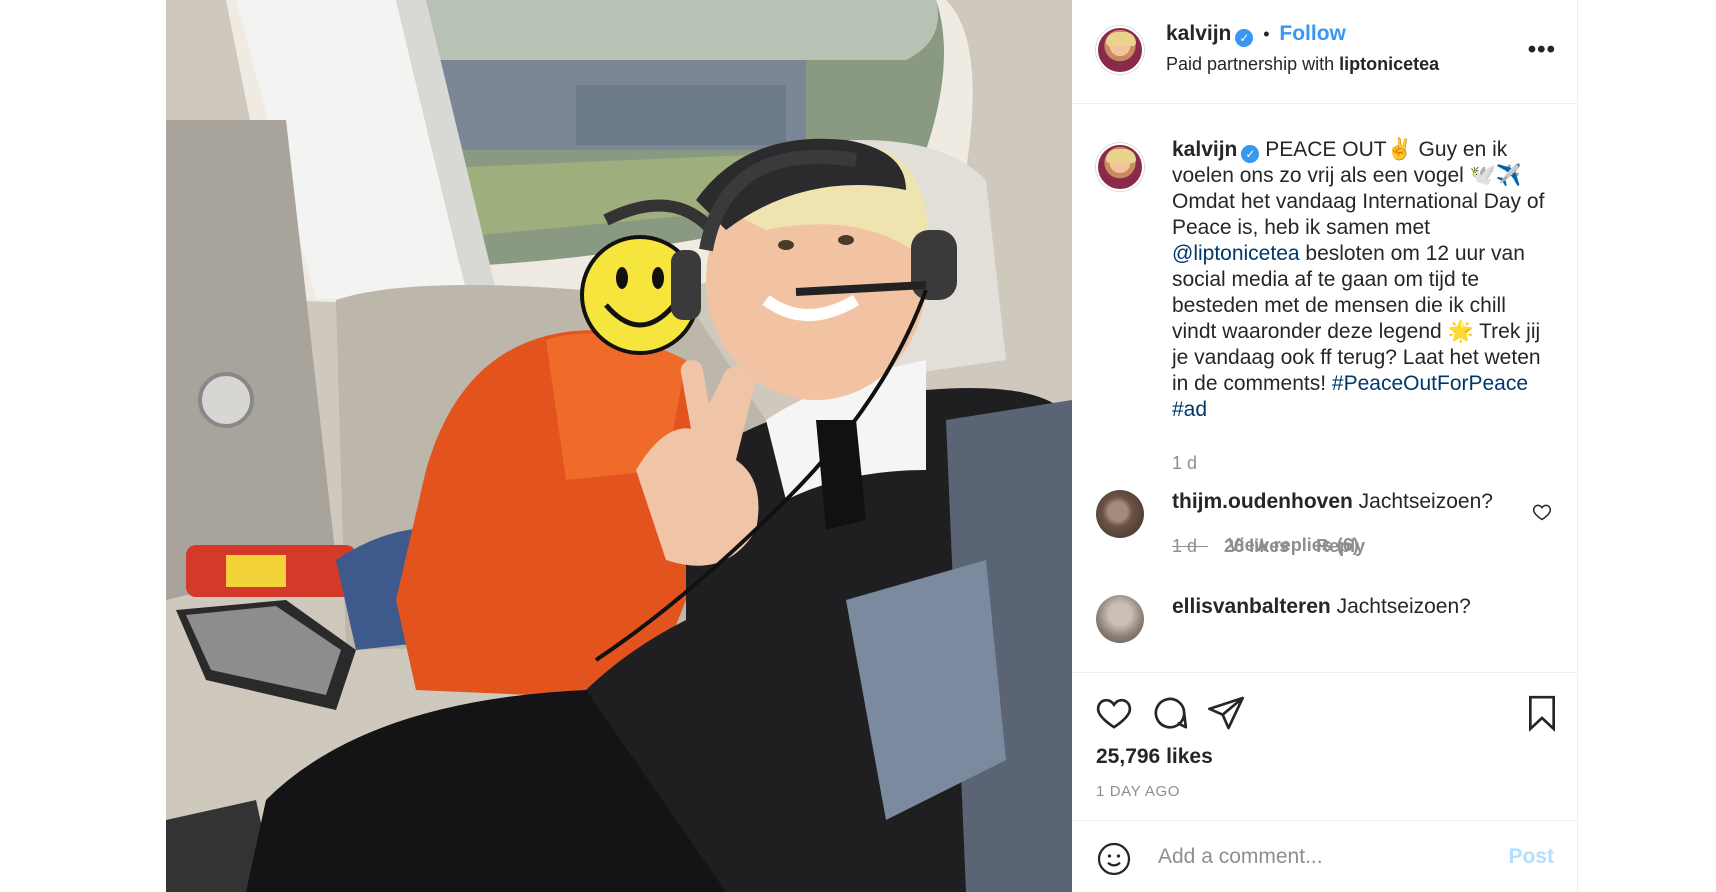  I want to click on mention-link: @liptonicetea, so click(1236, 253).